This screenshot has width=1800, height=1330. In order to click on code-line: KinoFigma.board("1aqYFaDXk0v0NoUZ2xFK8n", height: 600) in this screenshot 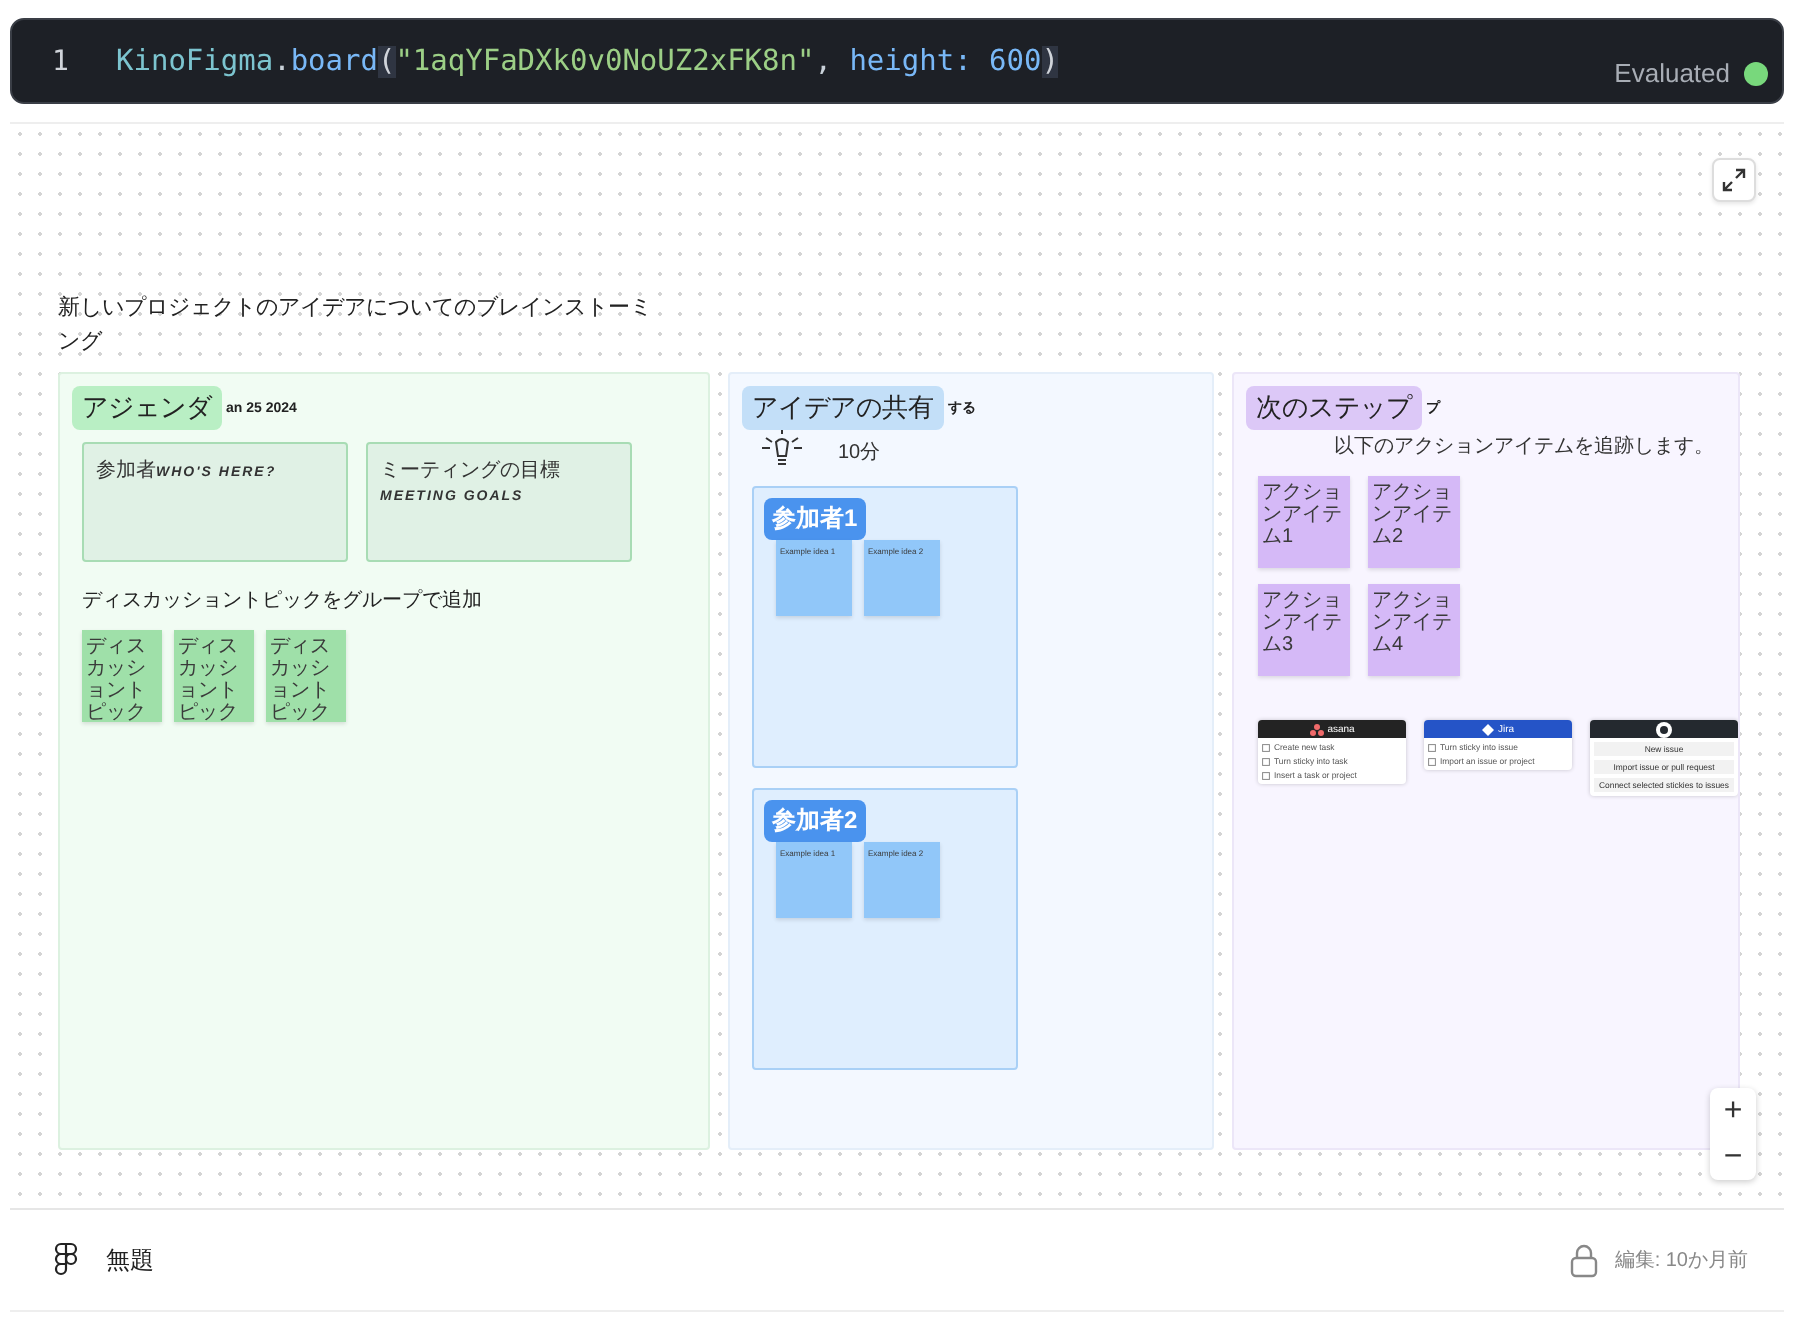, I will do `click(587, 61)`.